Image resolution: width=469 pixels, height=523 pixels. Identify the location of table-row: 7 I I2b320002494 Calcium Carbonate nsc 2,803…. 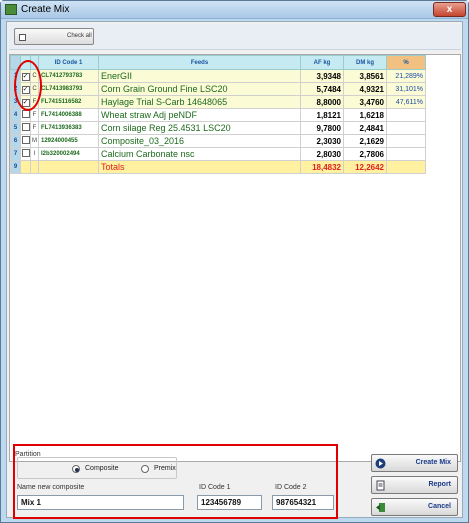
(218, 154).